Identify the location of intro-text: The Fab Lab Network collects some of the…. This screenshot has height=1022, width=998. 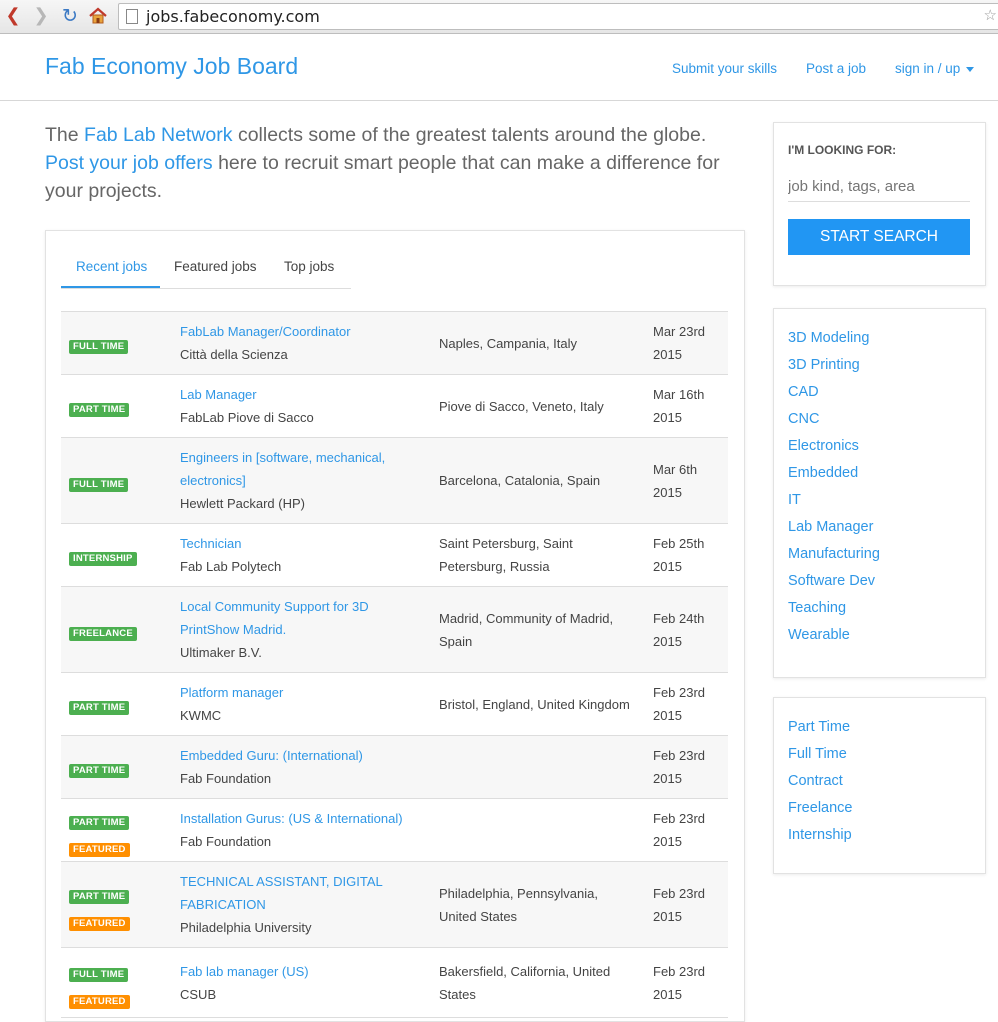
(395, 163).